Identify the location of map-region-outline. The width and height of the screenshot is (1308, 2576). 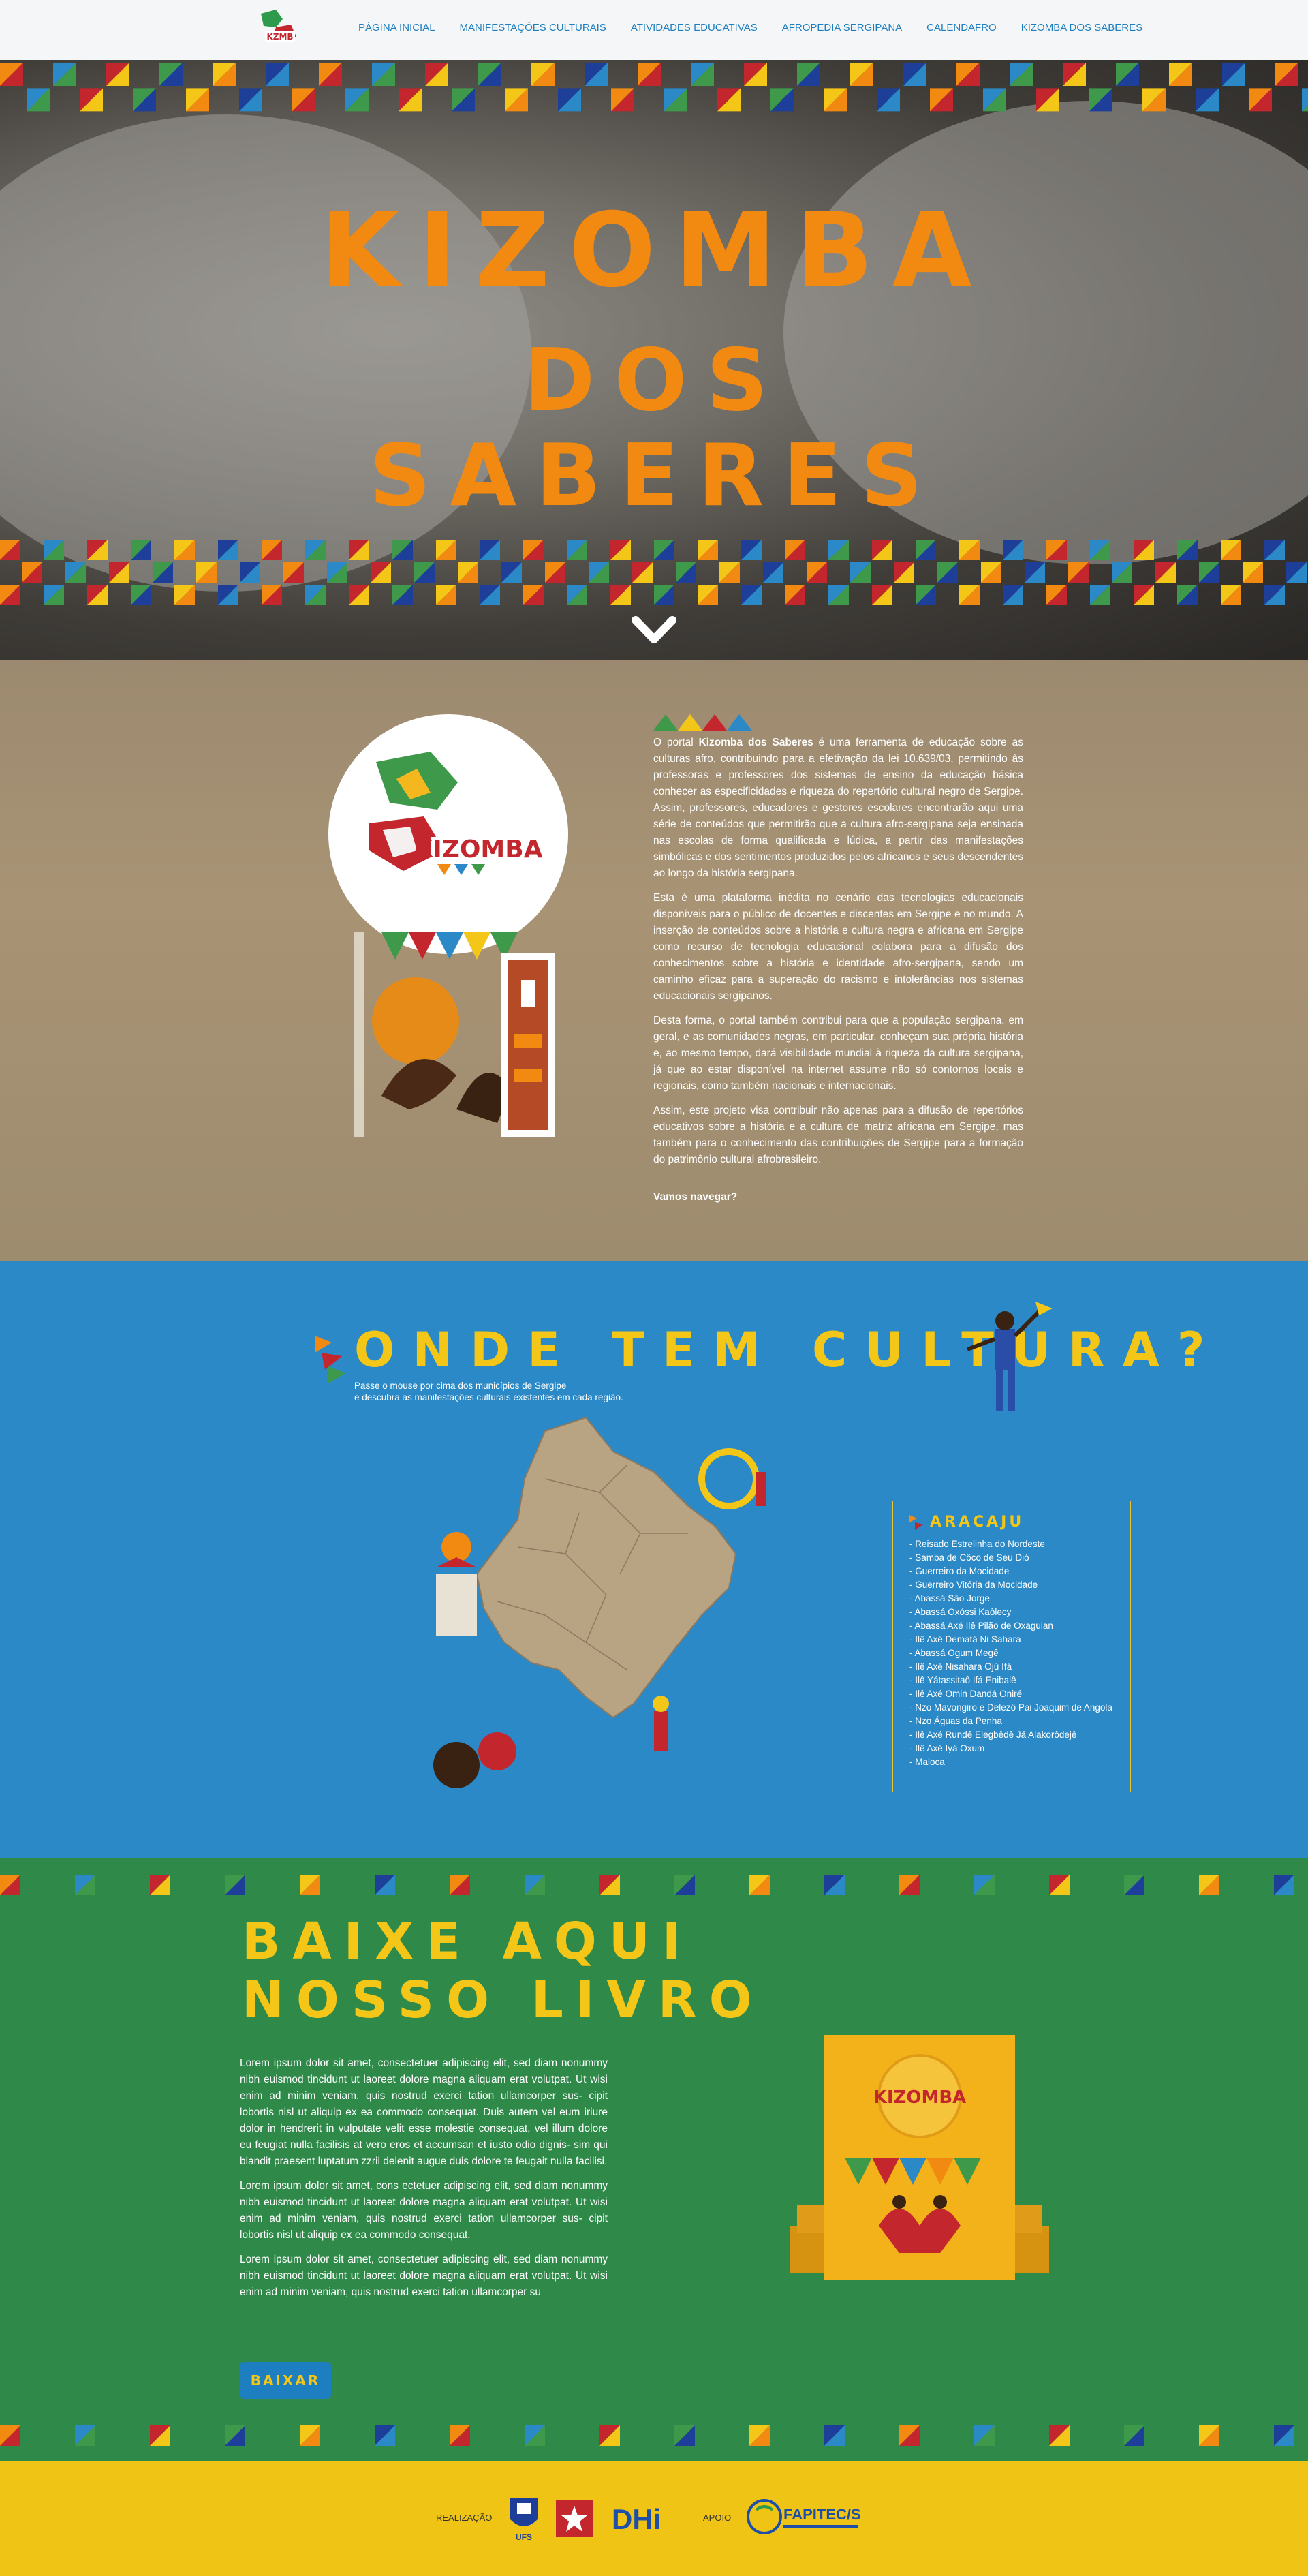
(607, 1567).